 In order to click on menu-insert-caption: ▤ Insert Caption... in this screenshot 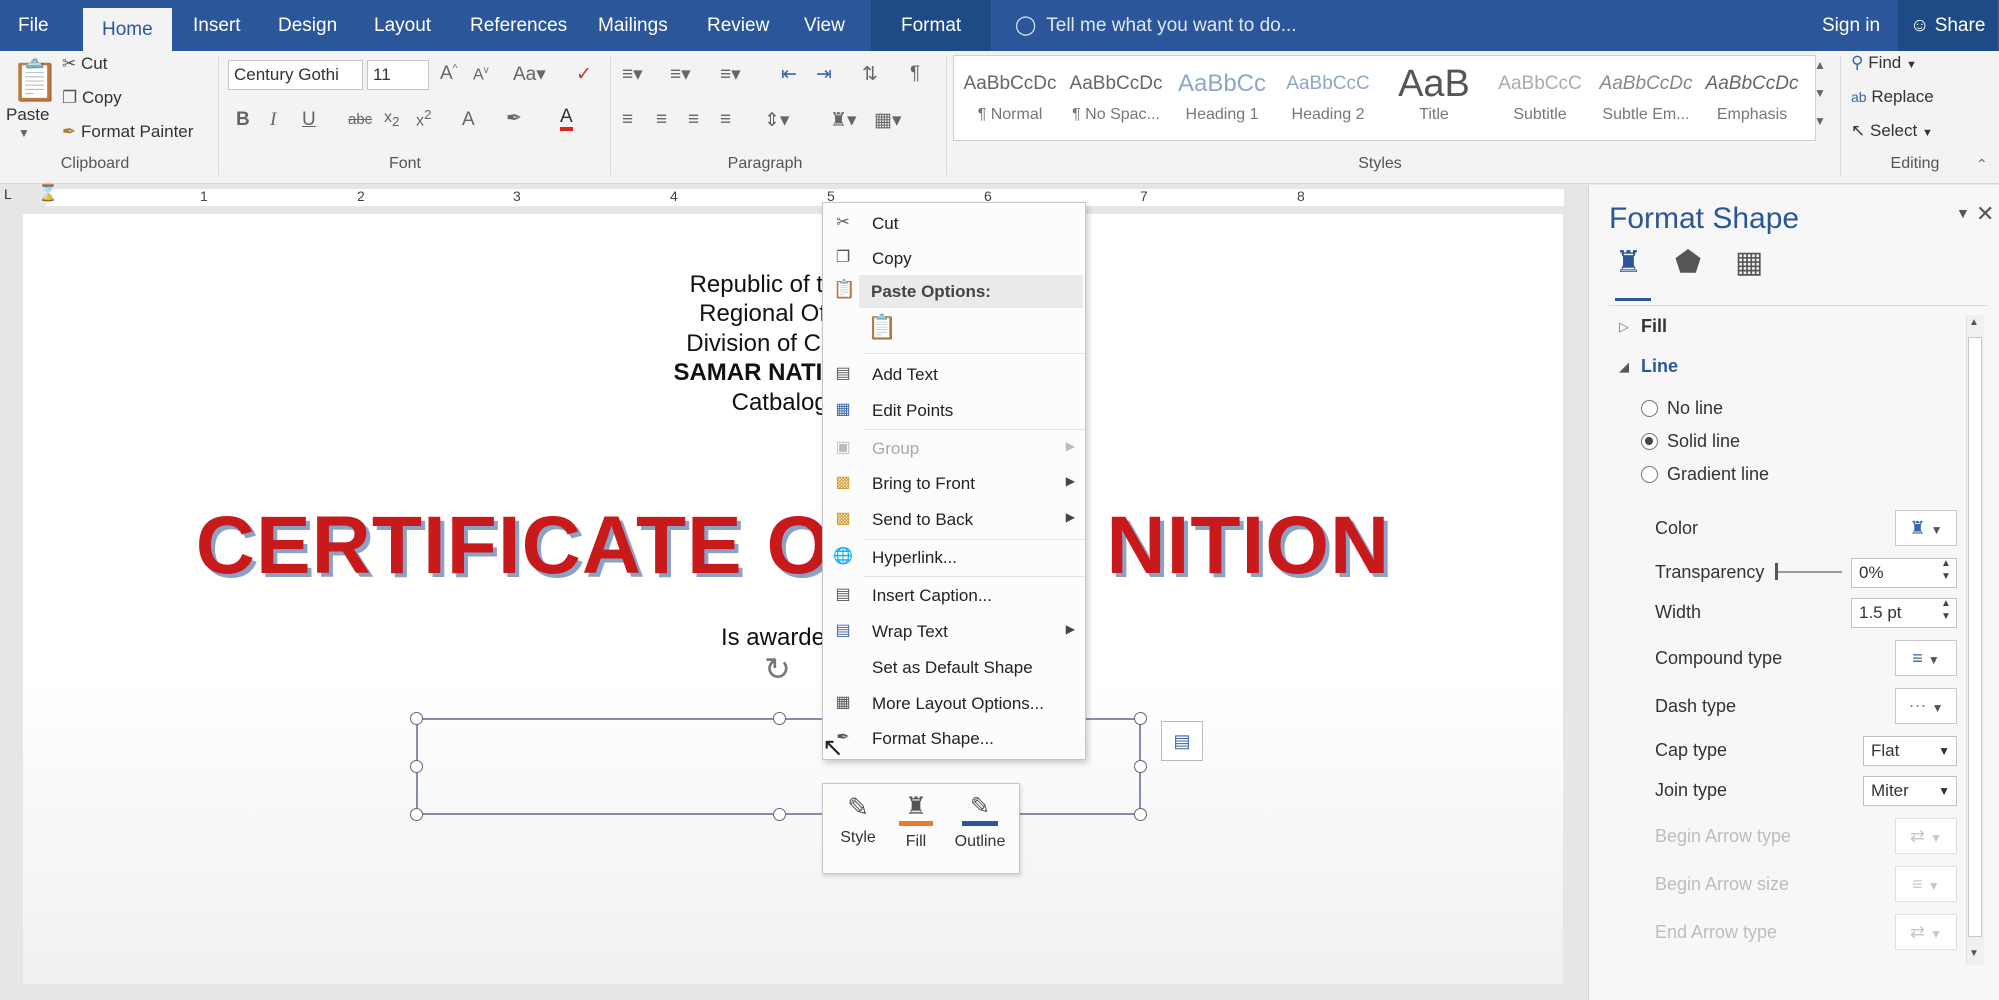, I will do `click(954, 595)`.